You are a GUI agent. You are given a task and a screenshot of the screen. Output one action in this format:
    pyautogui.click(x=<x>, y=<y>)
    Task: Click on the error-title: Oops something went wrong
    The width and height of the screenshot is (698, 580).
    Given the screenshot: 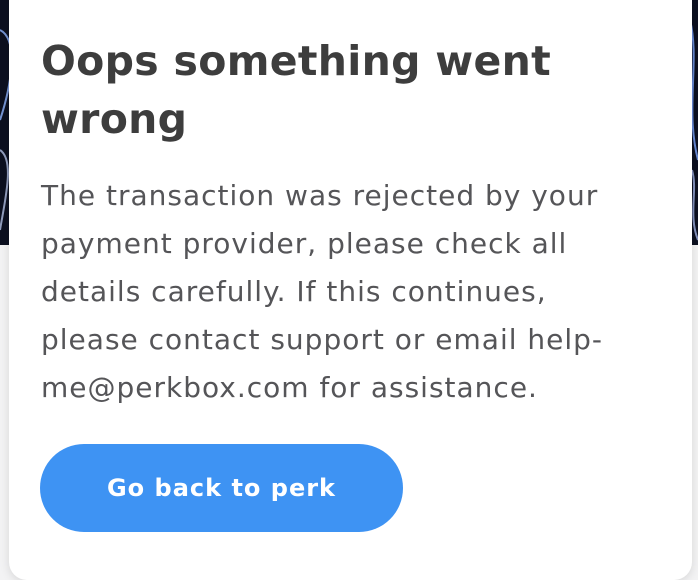 What is the action you would take?
    pyautogui.click(x=296, y=90)
    